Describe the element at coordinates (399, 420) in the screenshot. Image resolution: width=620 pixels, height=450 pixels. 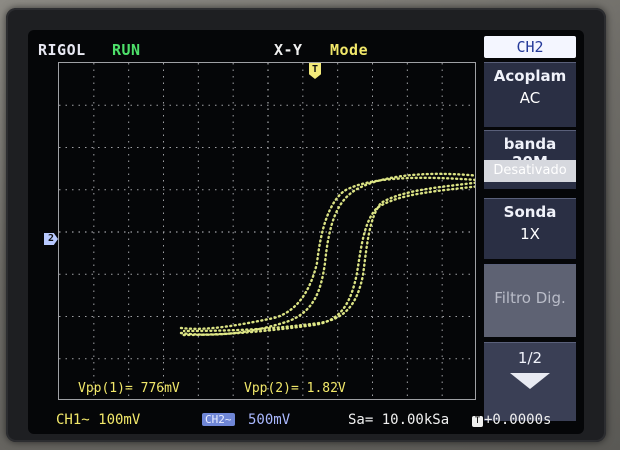
I see `sample-rate: Sa= 10.00kSa` at that location.